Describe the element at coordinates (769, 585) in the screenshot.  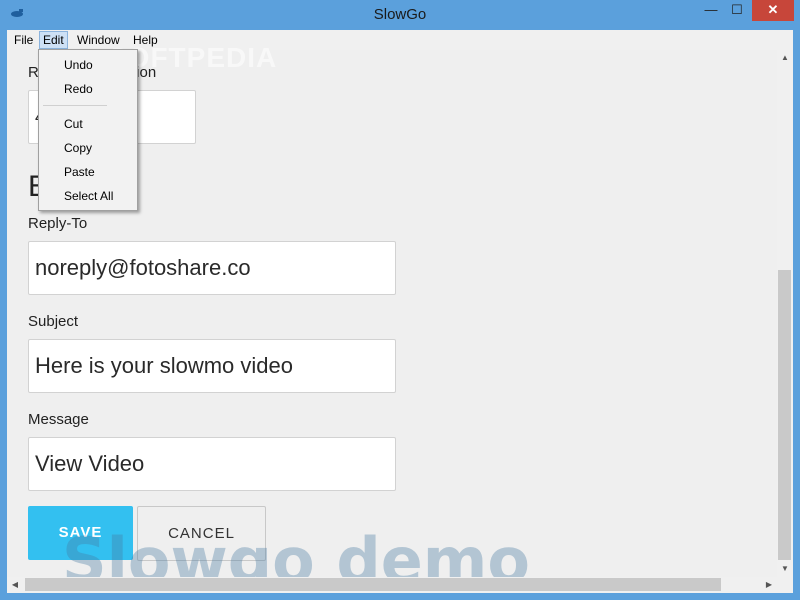
I see `scroll-right-icon: ▶` at that location.